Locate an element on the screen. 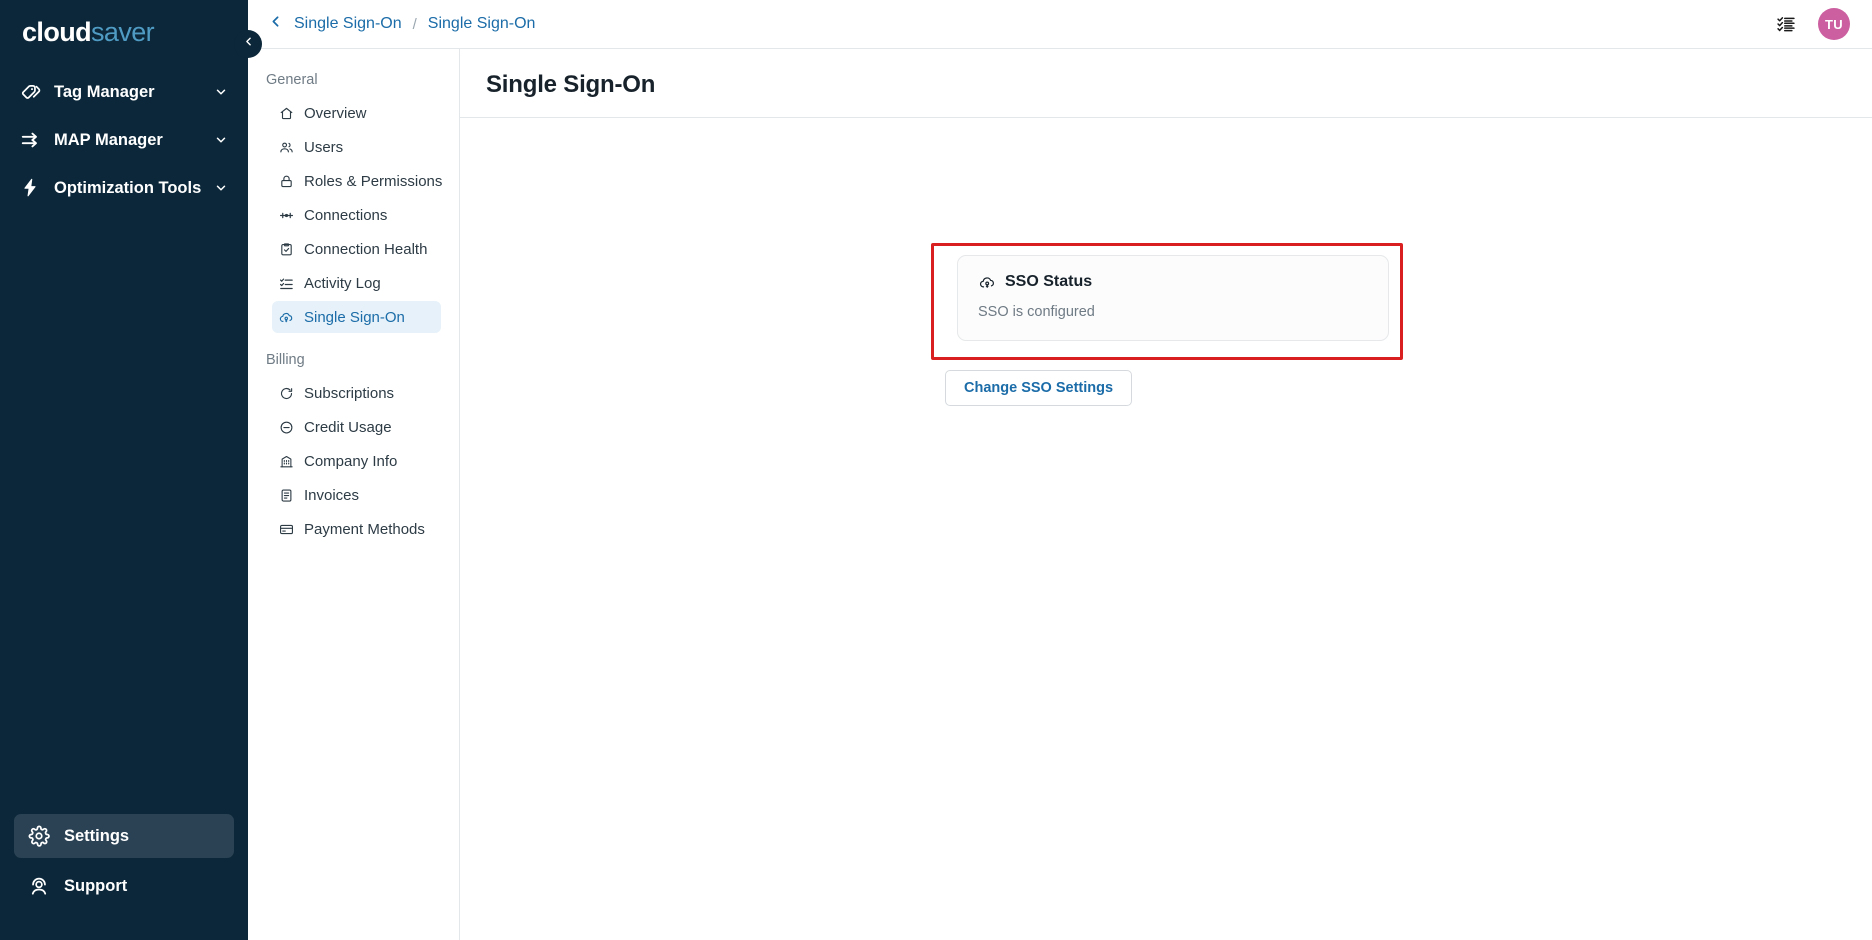  sidebar-item-label: Optimization Tools is located at coordinates (128, 187).